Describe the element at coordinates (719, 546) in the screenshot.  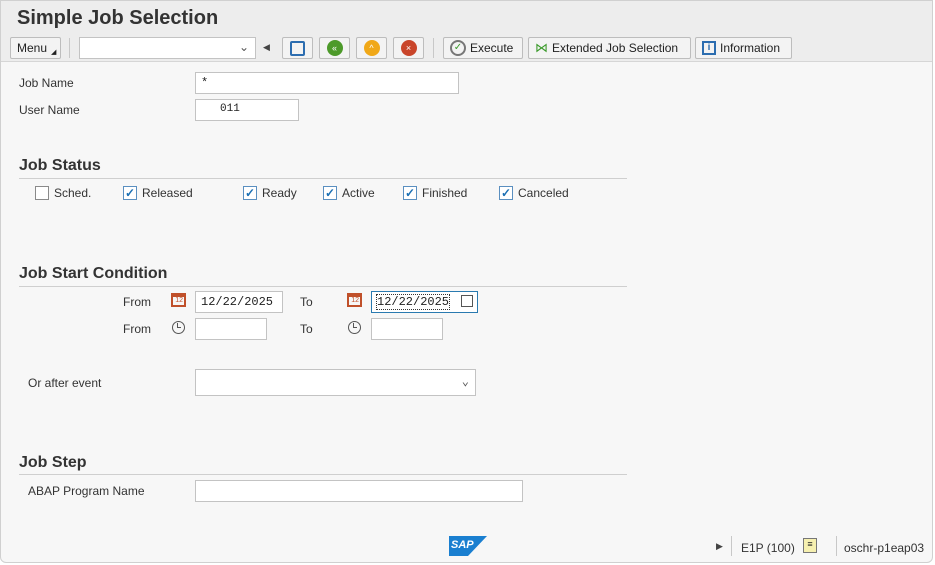
I see `expand-arrow-icon: ▶` at that location.